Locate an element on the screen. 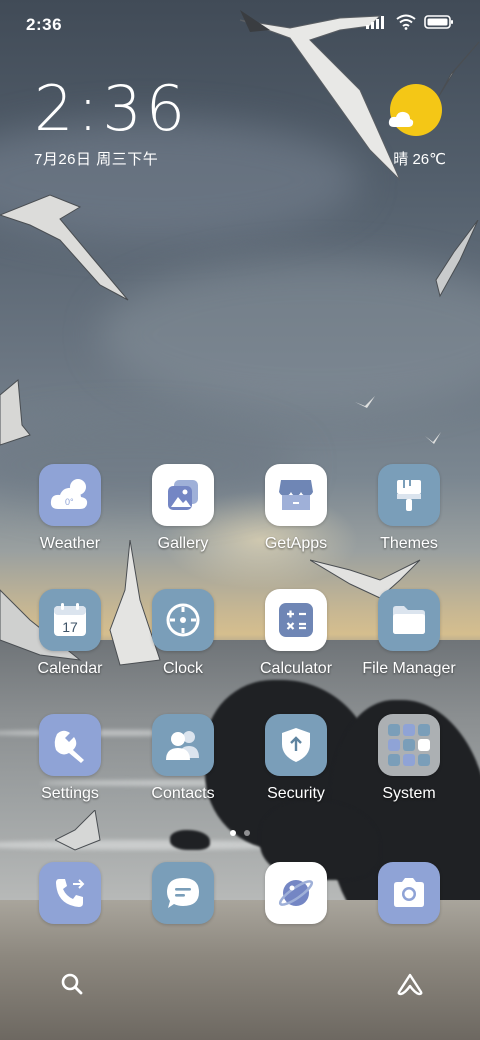  weather-widget: 晴 26℃ is located at coordinates (417, 126).